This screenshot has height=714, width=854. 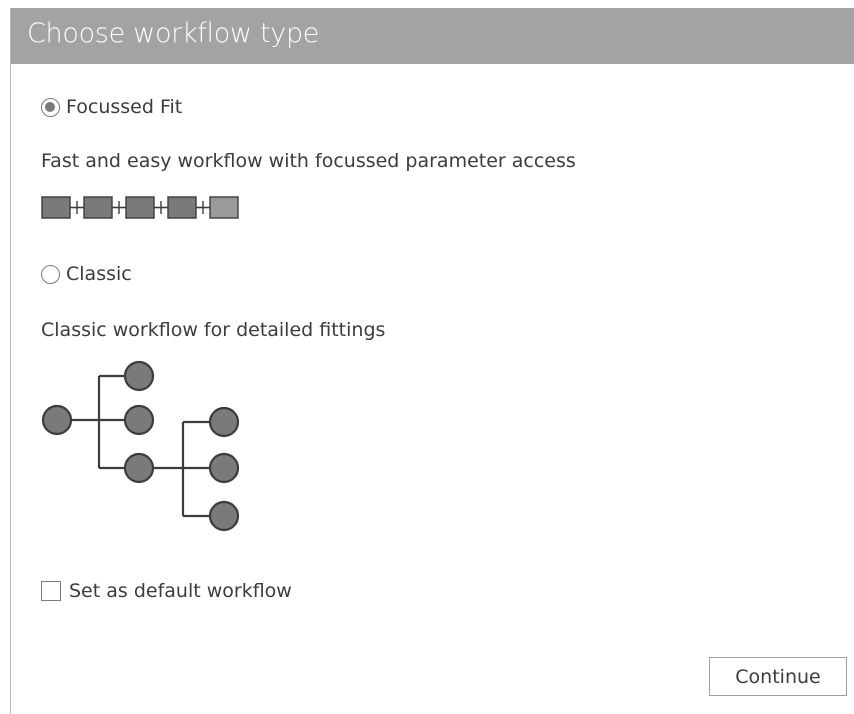 I want to click on radio-button-classic, so click(x=50, y=274).